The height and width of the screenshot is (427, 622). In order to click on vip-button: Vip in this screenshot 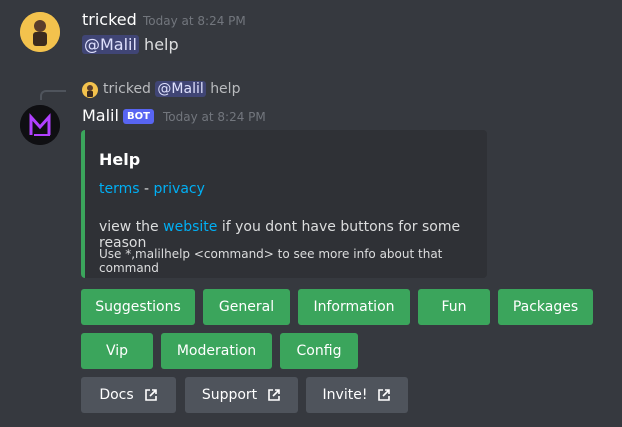, I will do `click(117, 351)`.